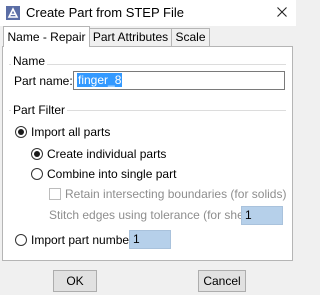  I want to click on retain-intersecting-checkbox, so click(55, 194).